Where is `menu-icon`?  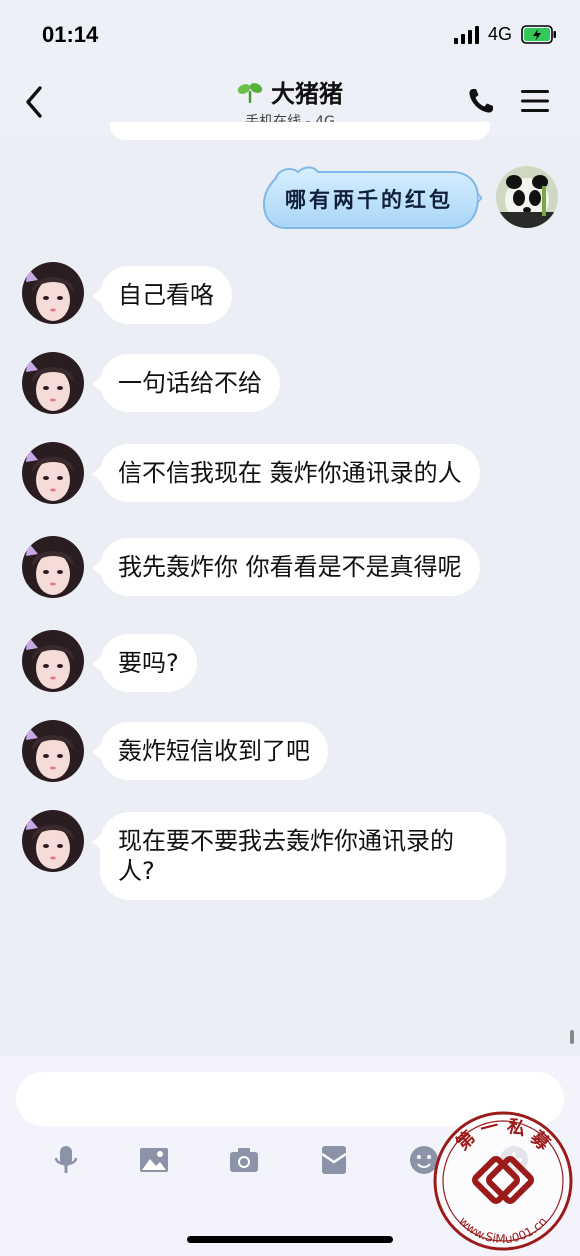 menu-icon is located at coordinates (535, 101).